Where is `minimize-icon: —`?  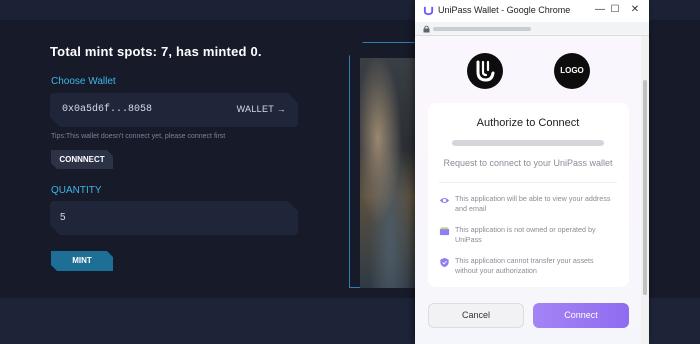 minimize-icon: — is located at coordinates (600, 9).